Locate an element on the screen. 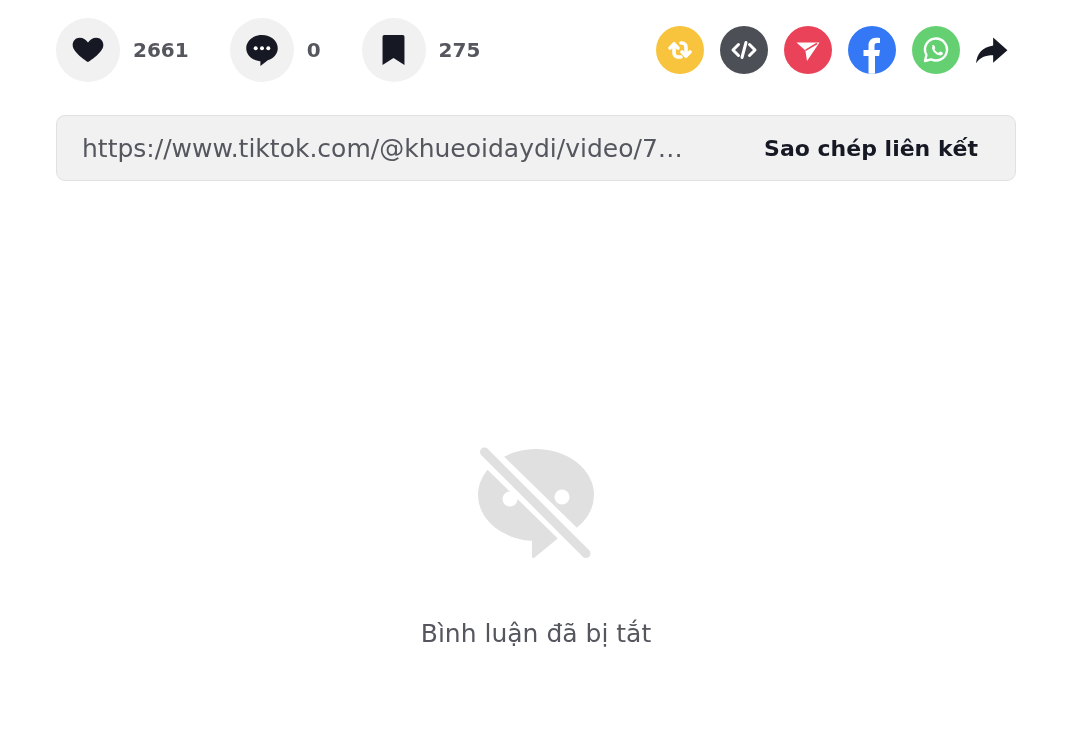 This screenshot has width=1078, height=744. bookmark-icon is located at coordinates (394, 50).